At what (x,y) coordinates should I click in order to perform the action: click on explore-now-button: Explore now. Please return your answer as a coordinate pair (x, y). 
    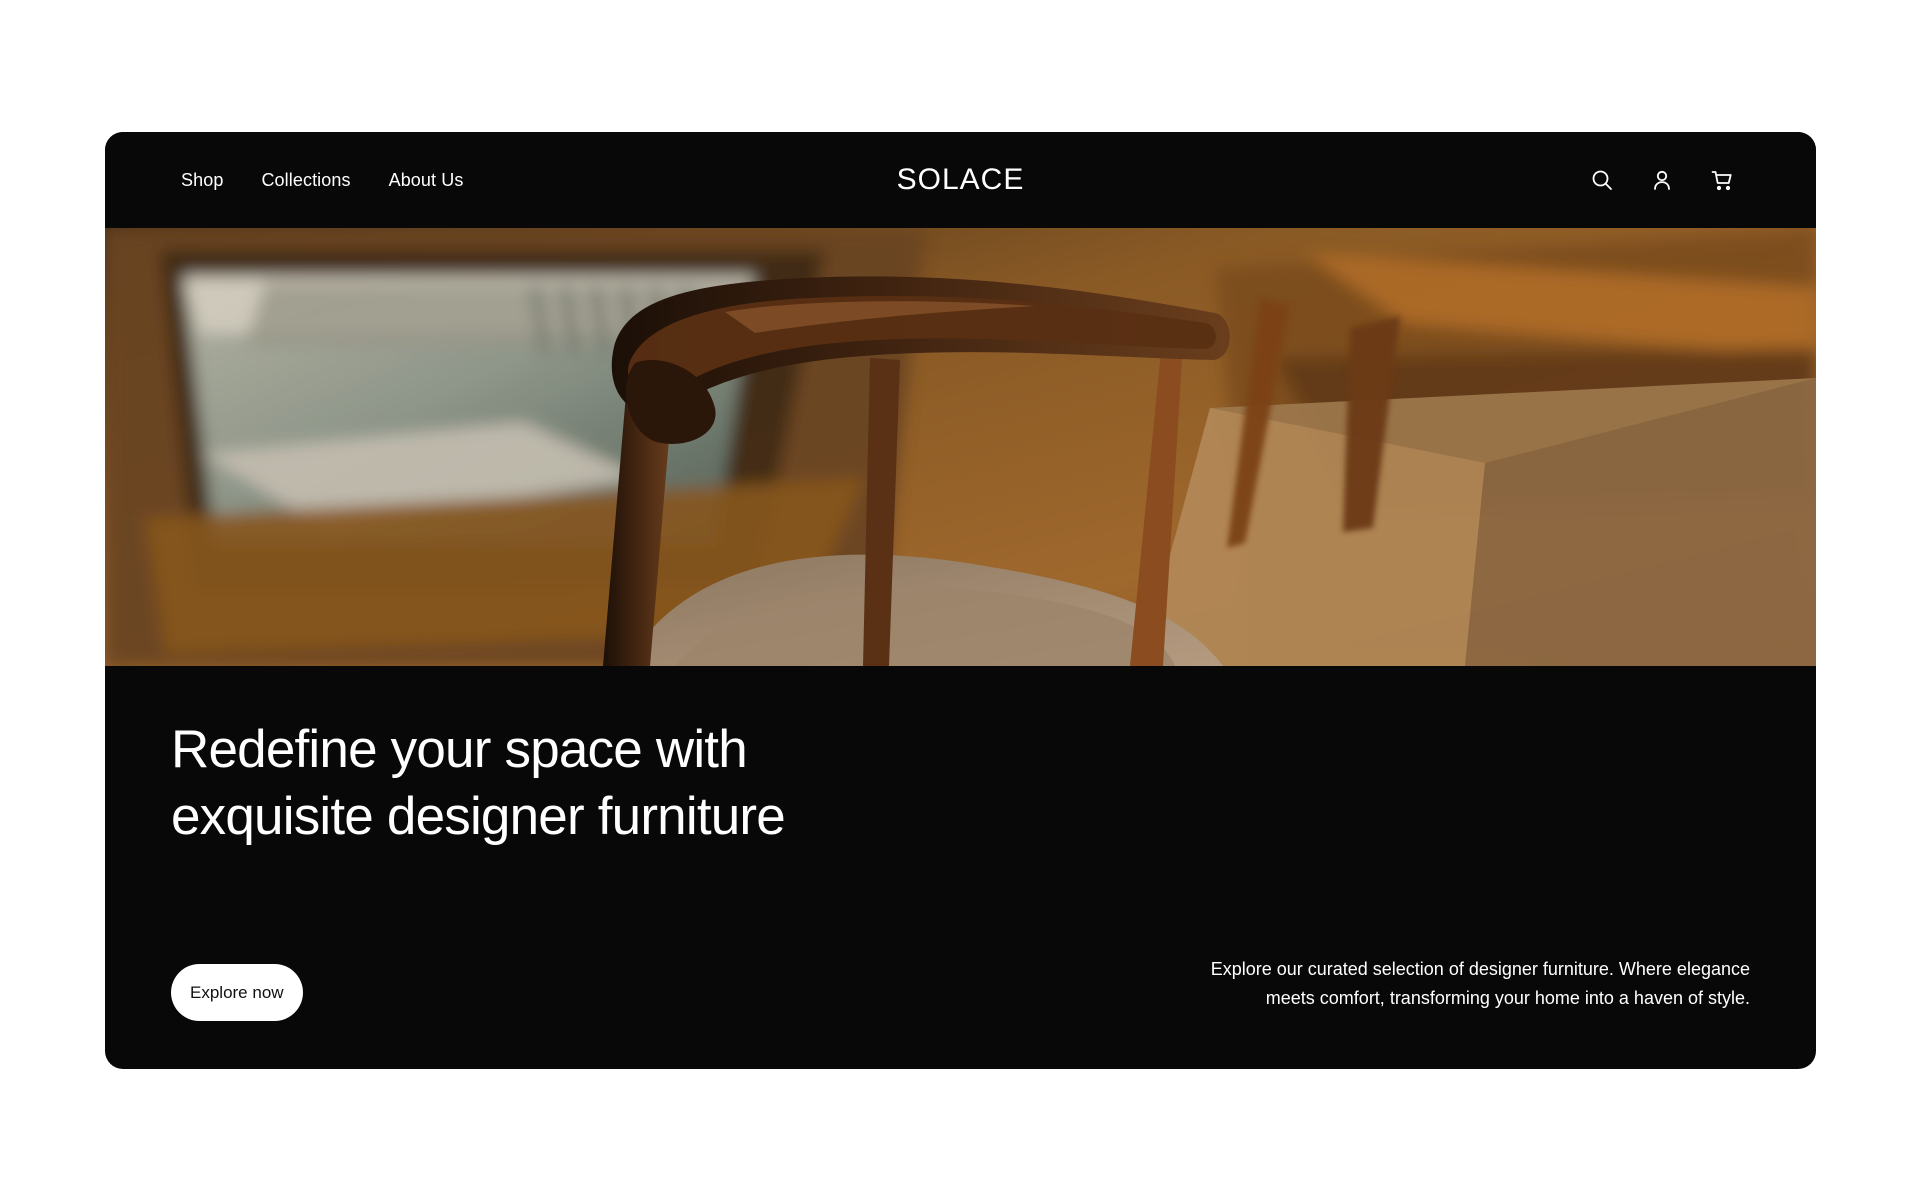
    Looking at the image, I should click on (237, 992).